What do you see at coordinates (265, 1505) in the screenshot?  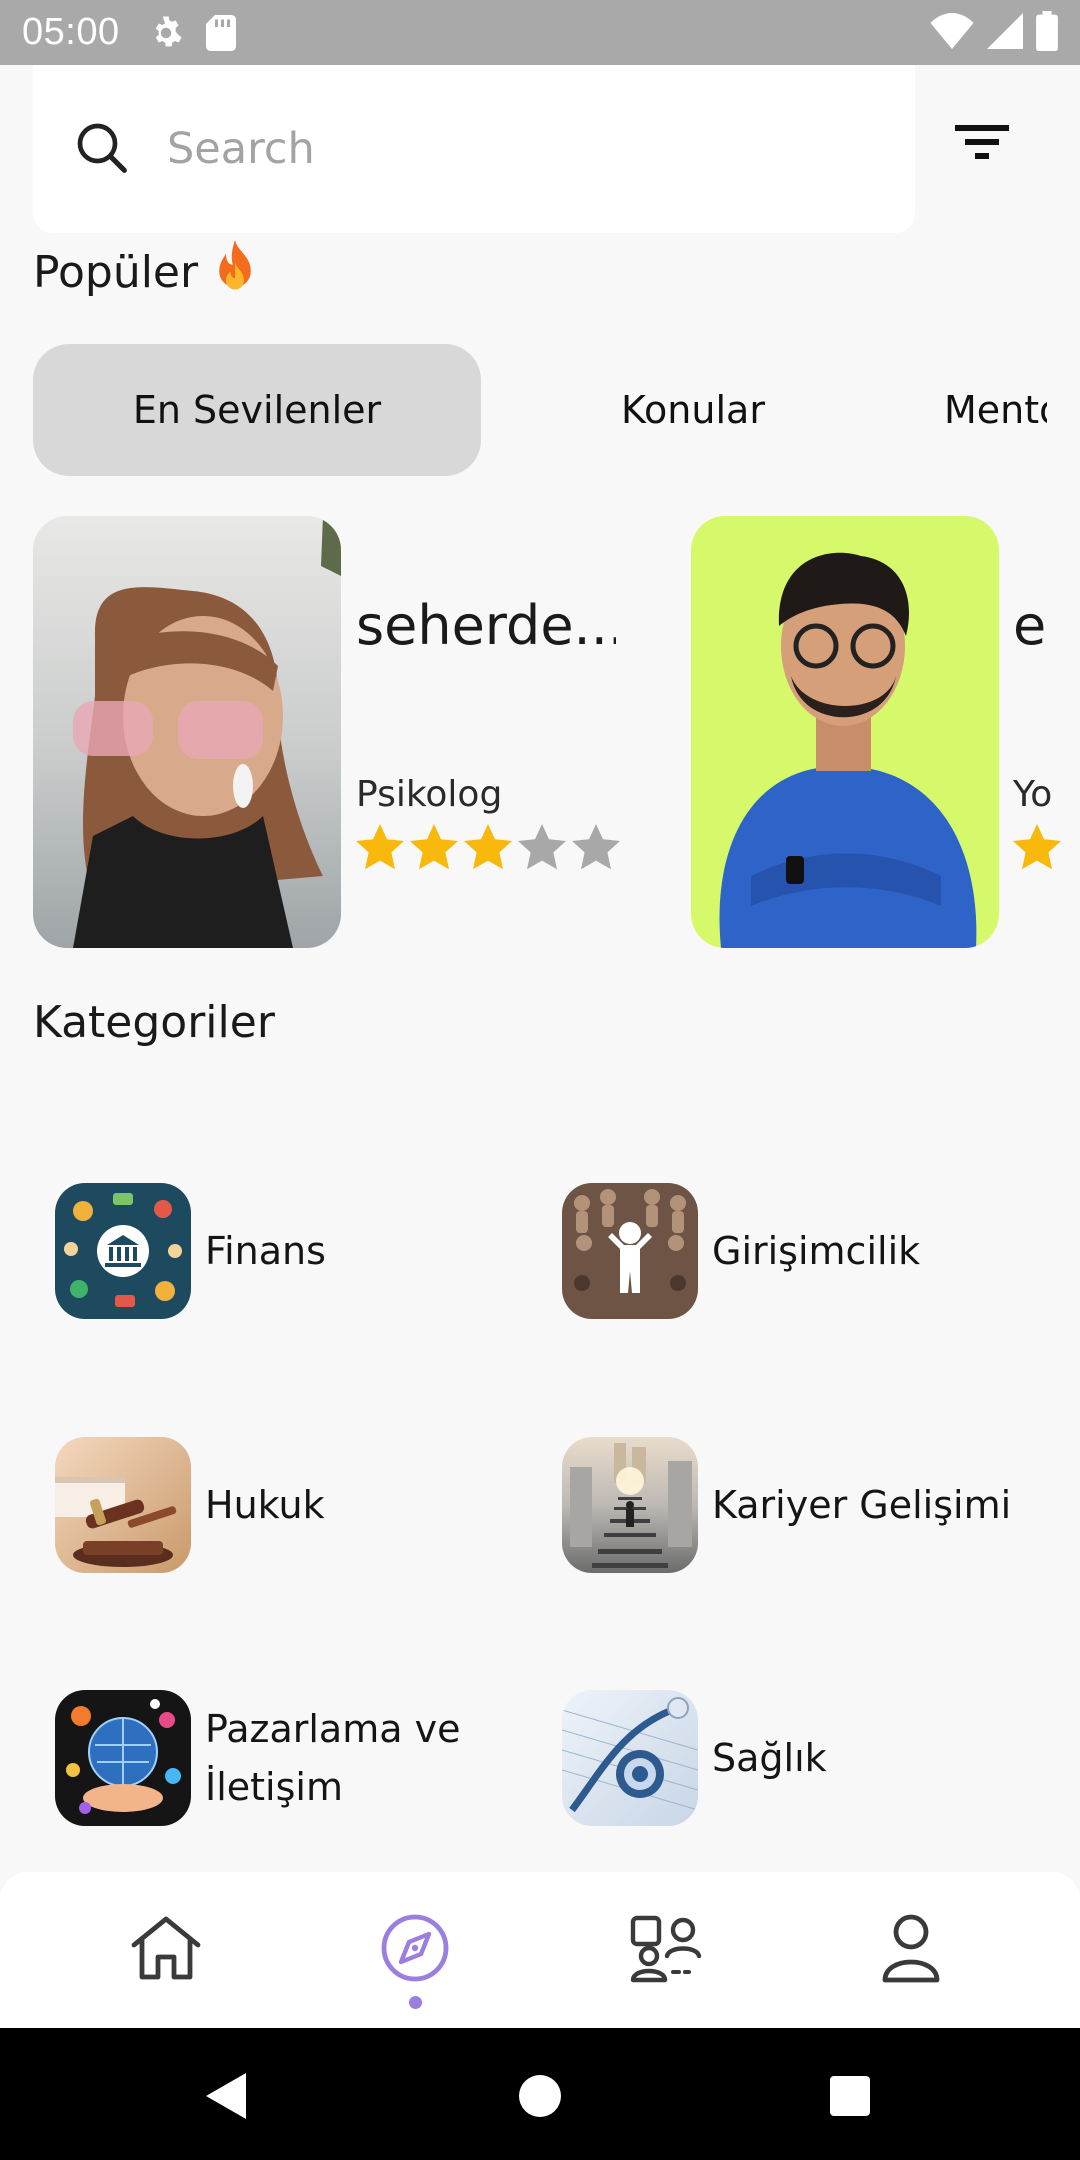 I see `category-label: Hukuk` at bounding box center [265, 1505].